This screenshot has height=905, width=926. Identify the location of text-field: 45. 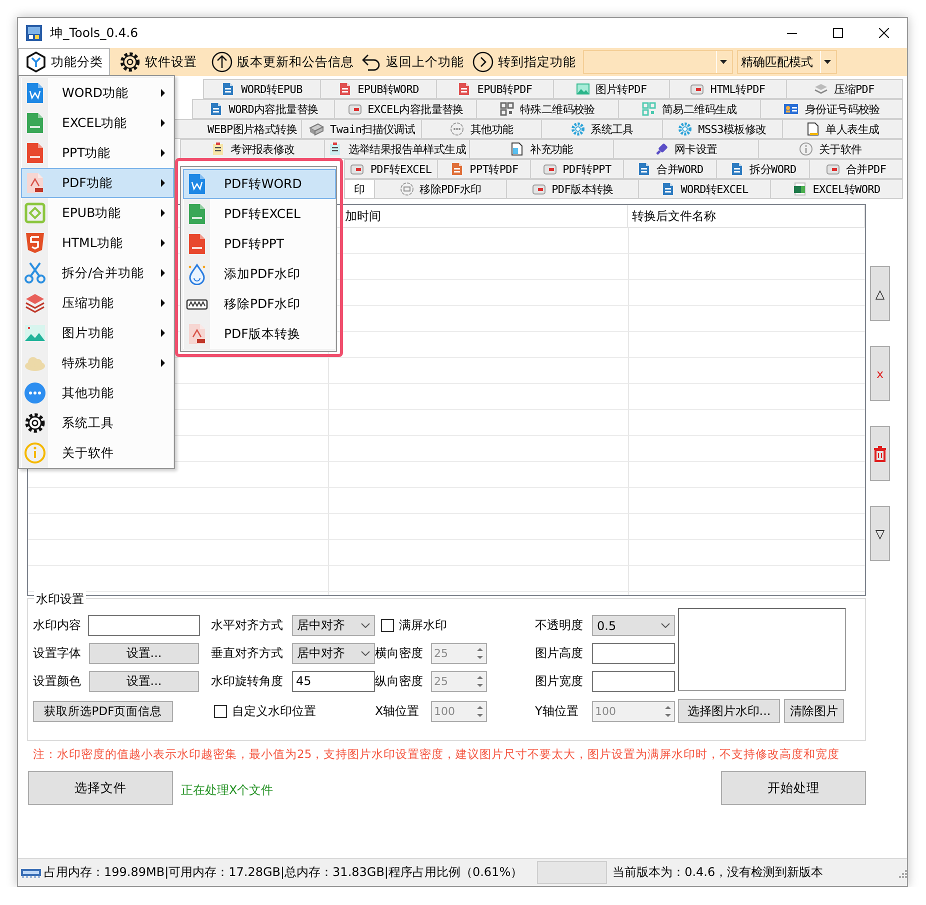
(333, 681).